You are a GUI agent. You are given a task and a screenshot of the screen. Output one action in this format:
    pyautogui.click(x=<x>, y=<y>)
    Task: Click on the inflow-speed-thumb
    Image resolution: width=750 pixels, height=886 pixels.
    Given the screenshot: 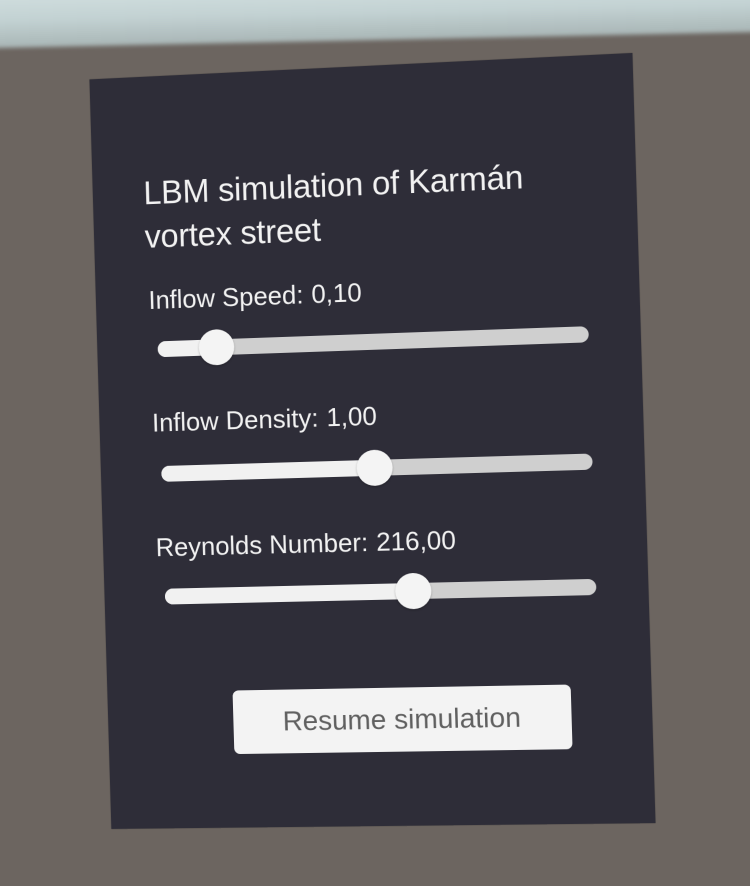 What is the action you would take?
    pyautogui.click(x=217, y=347)
    